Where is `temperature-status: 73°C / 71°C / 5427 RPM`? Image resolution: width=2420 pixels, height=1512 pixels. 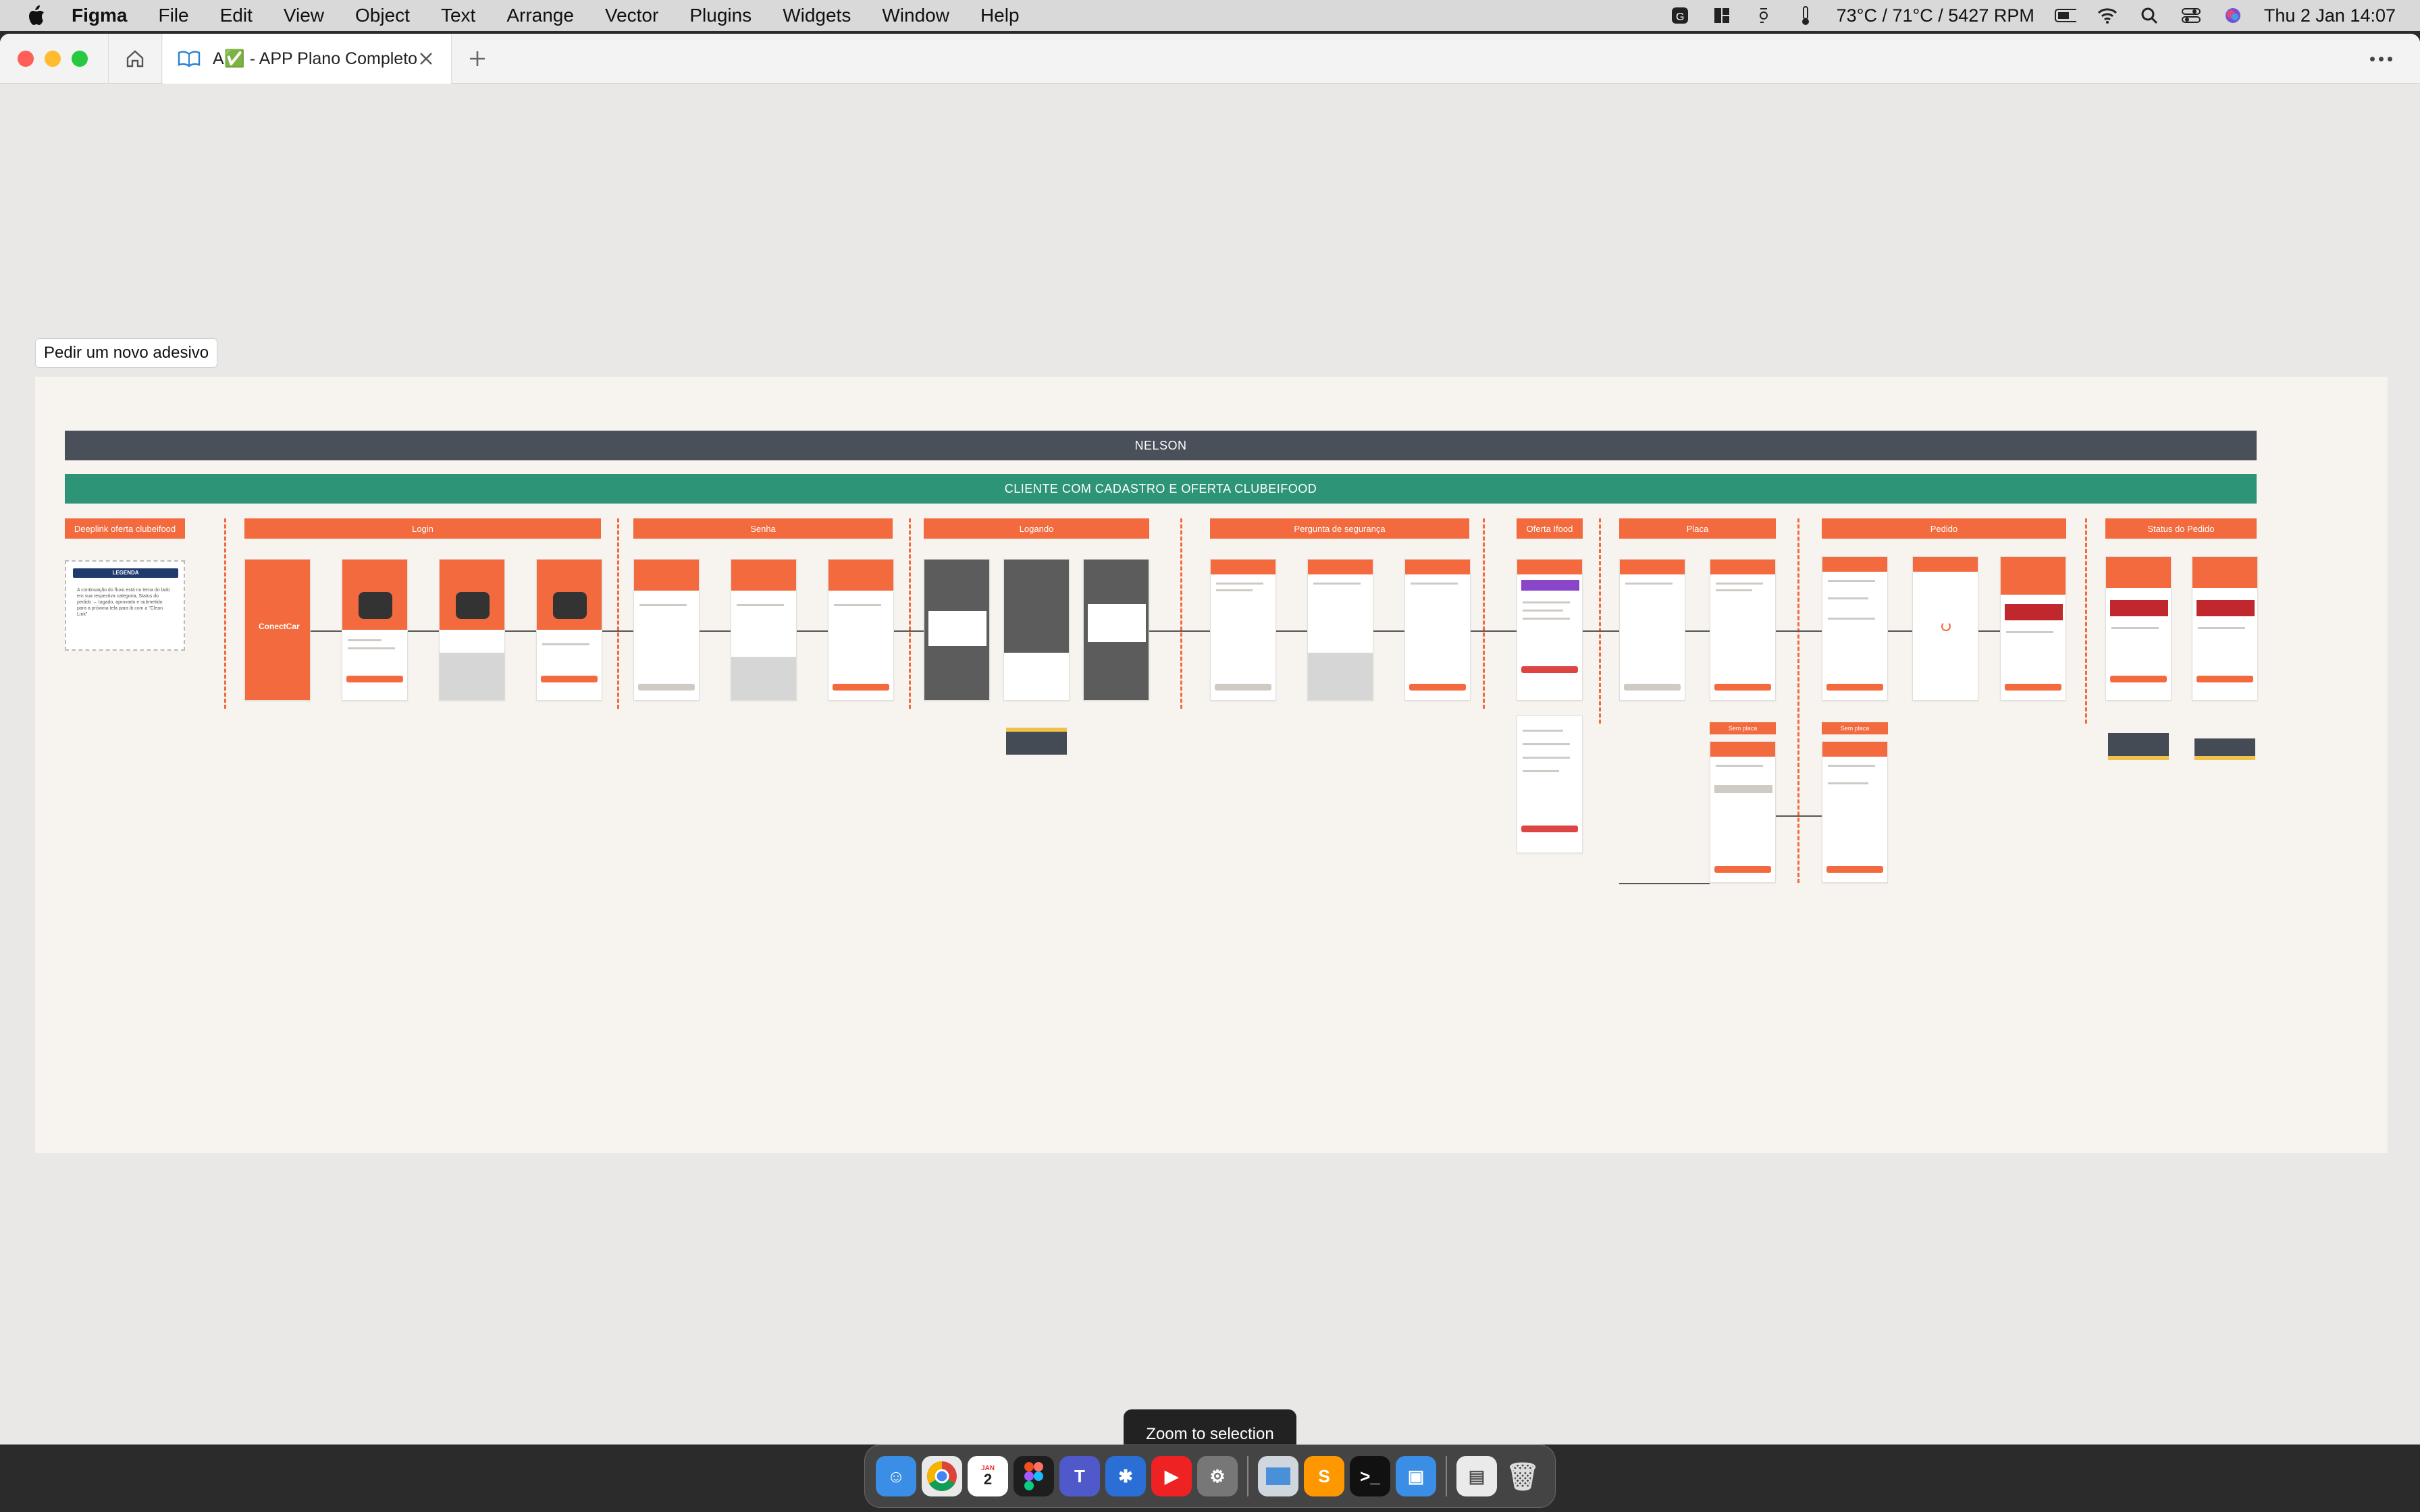
temperature-status: 73°C / 71°C / 5427 RPM is located at coordinates (1935, 15).